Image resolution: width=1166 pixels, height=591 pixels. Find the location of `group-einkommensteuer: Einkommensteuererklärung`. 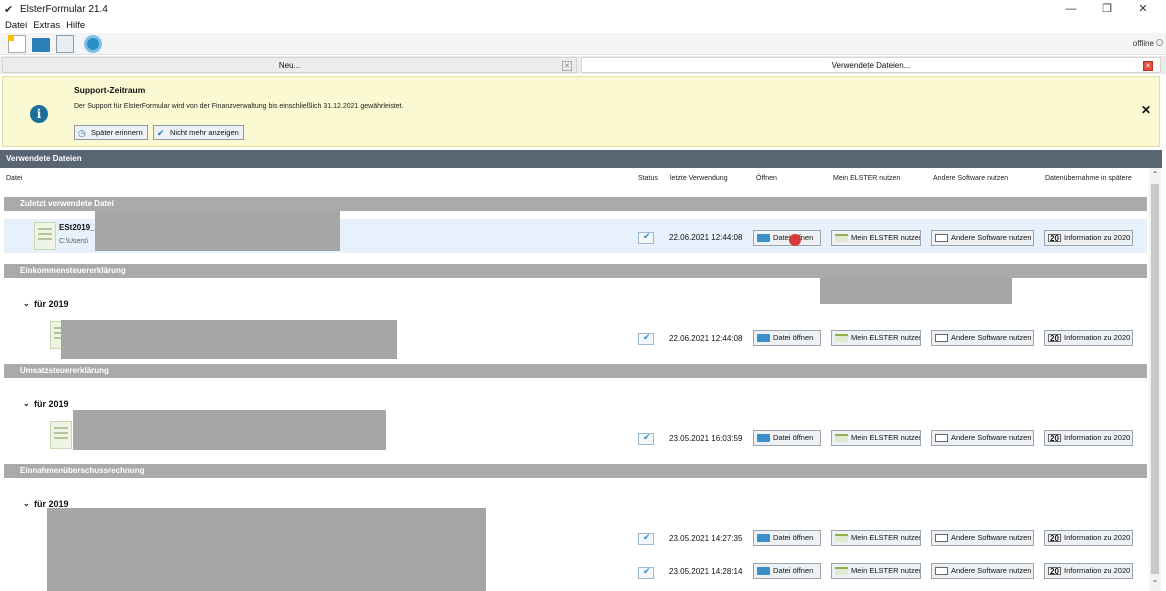

group-einkommensteuer: Einkommensteuererklärung is located at coordinates (575, 271).